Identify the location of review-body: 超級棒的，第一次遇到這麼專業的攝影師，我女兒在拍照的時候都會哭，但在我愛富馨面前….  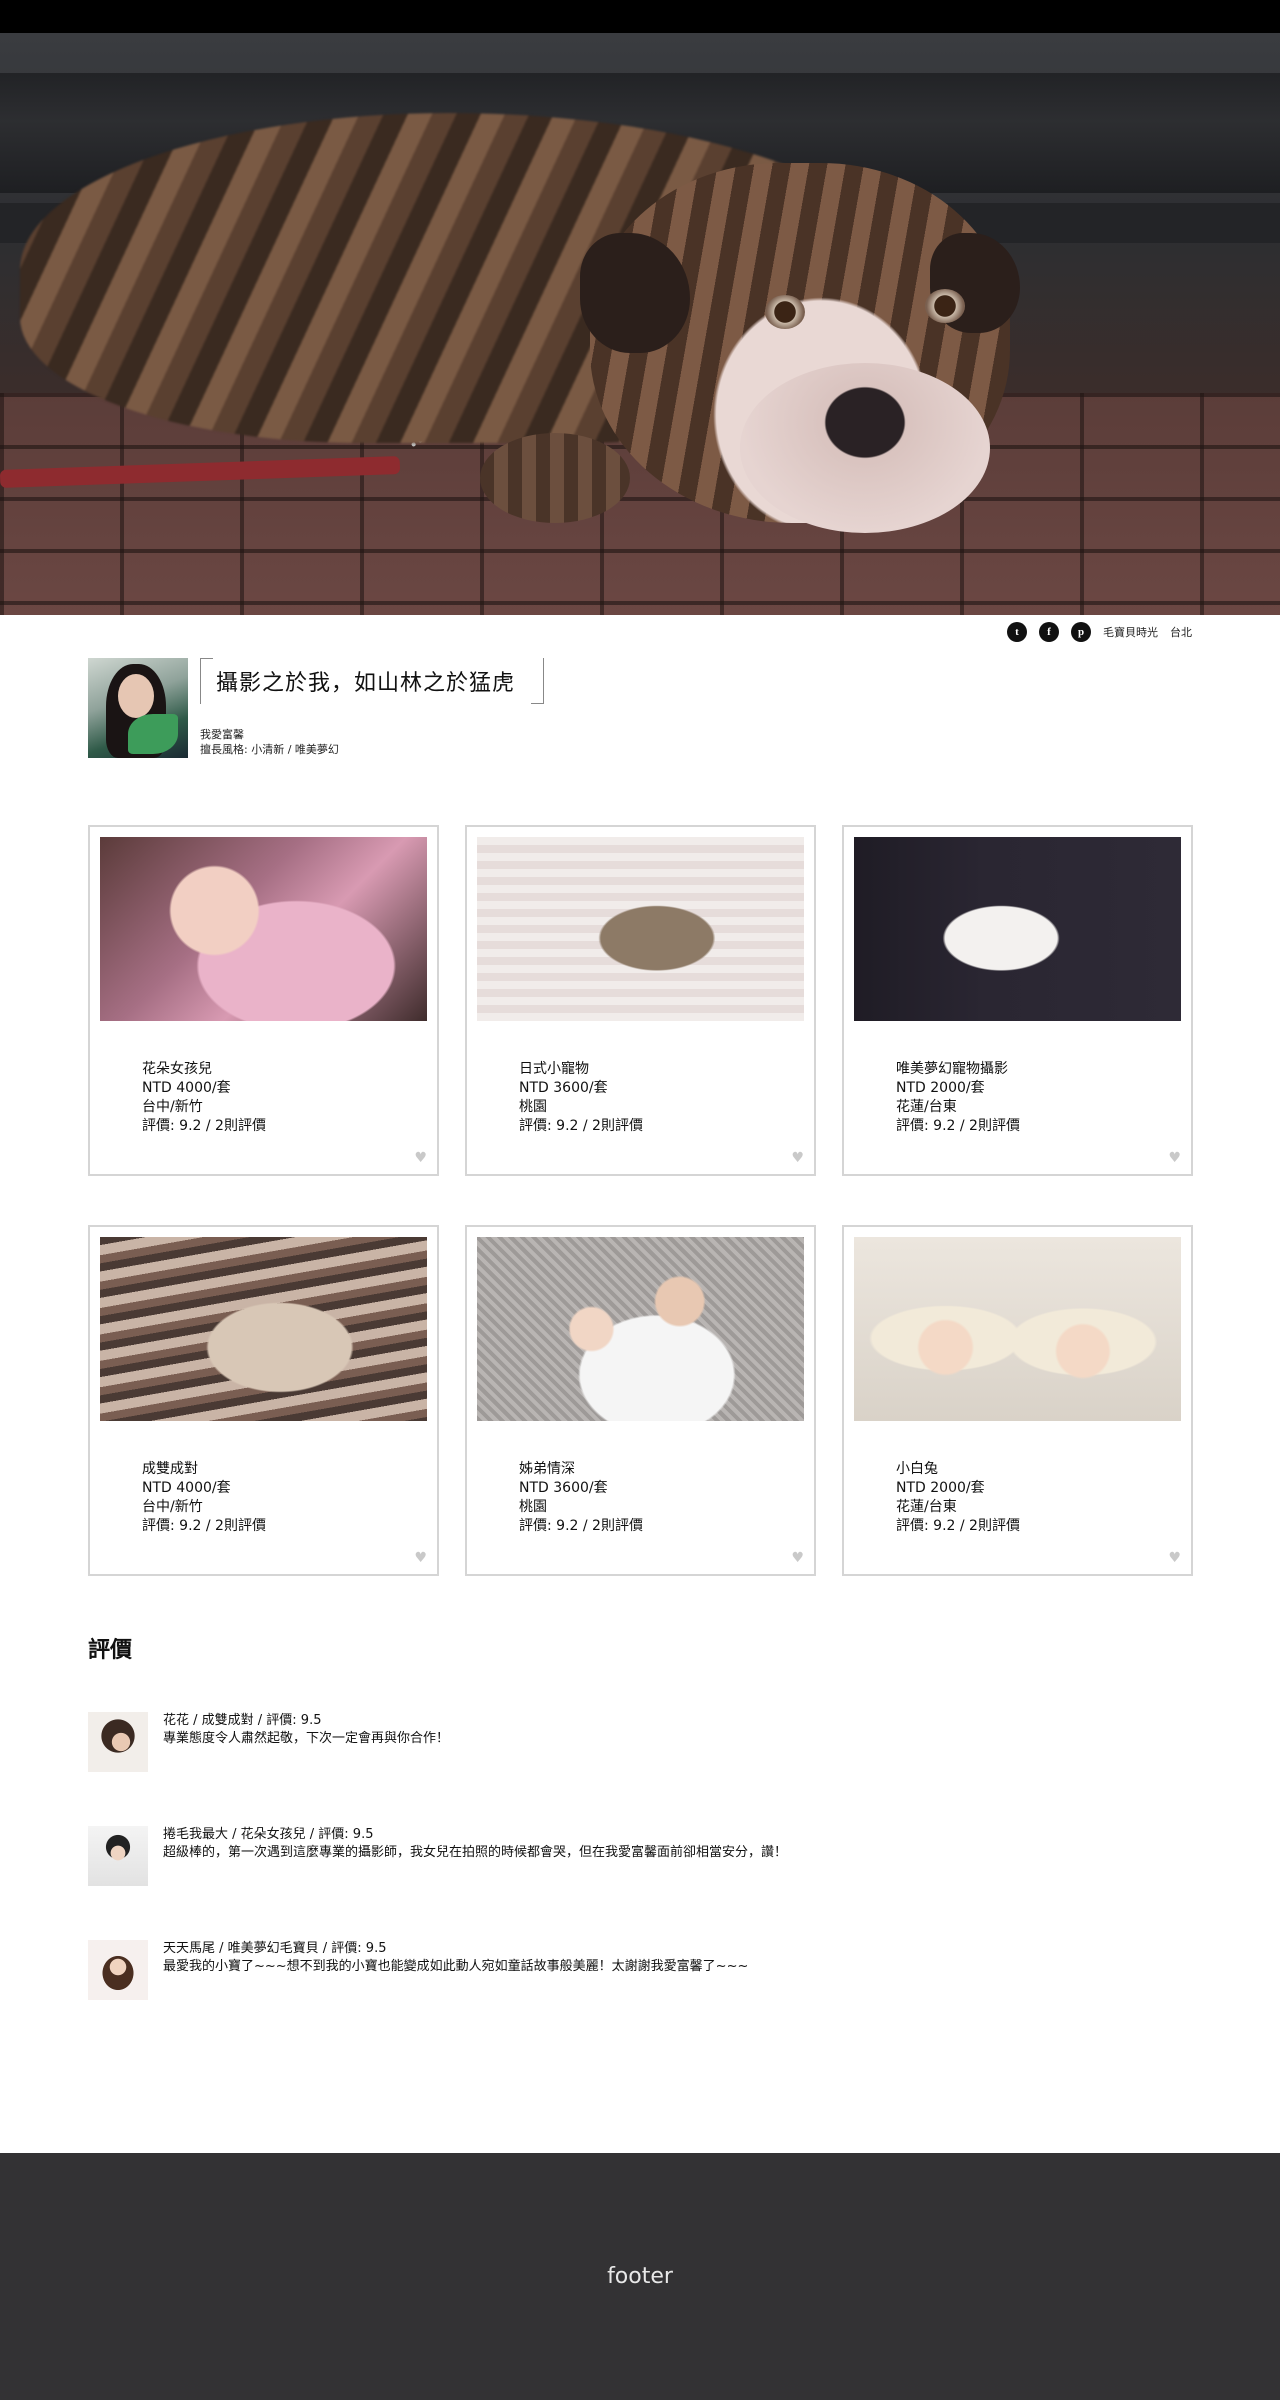
(475, 1852).